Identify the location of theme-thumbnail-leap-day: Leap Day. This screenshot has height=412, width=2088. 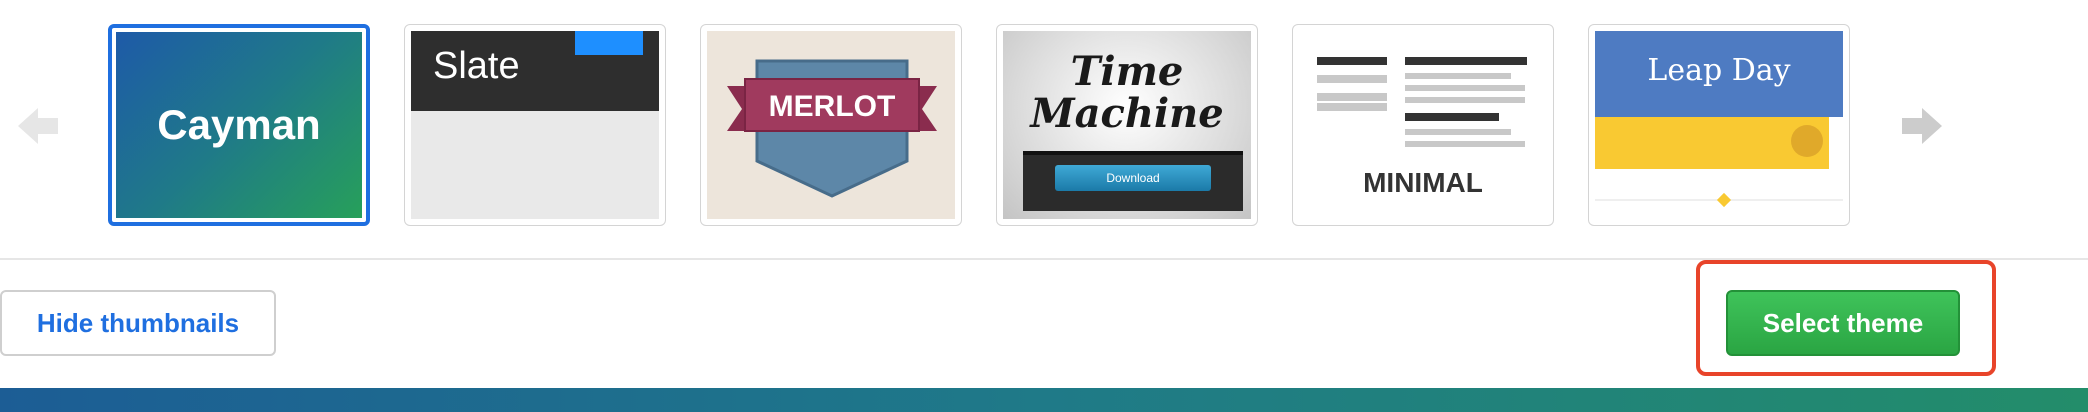
(1719, 125).